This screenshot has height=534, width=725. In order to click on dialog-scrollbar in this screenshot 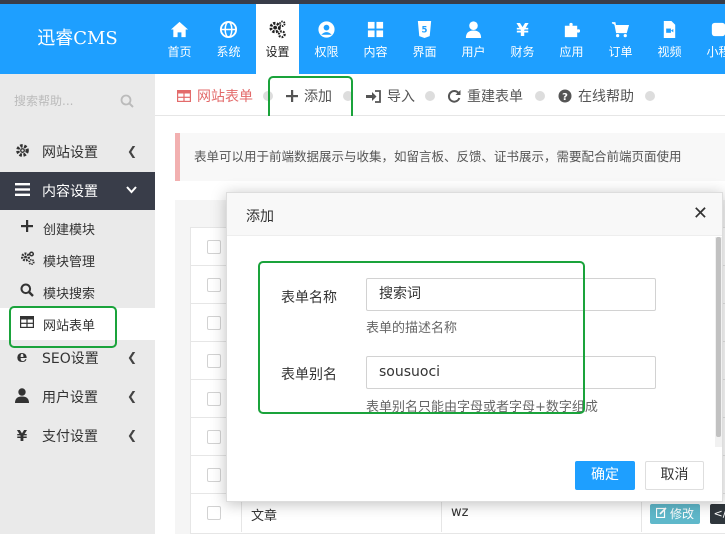, I will do `click(718, 342)`.